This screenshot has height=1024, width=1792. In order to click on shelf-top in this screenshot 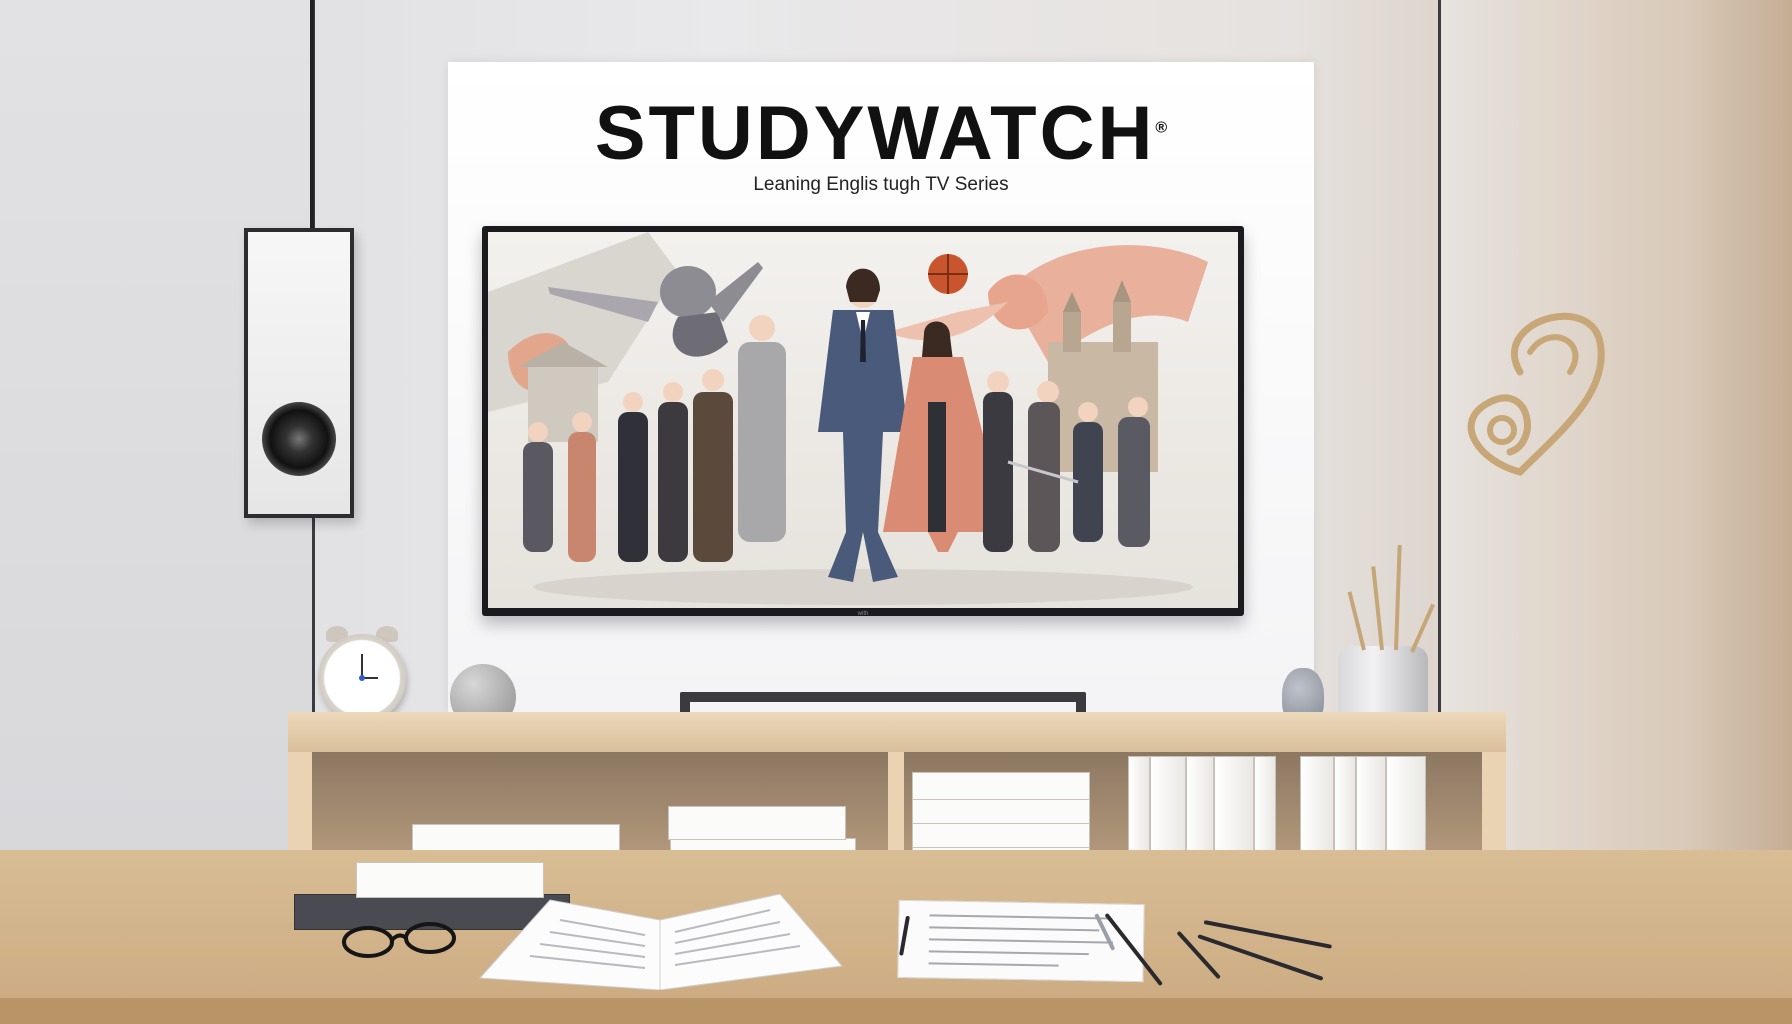, I will do `click(897, 732)`.